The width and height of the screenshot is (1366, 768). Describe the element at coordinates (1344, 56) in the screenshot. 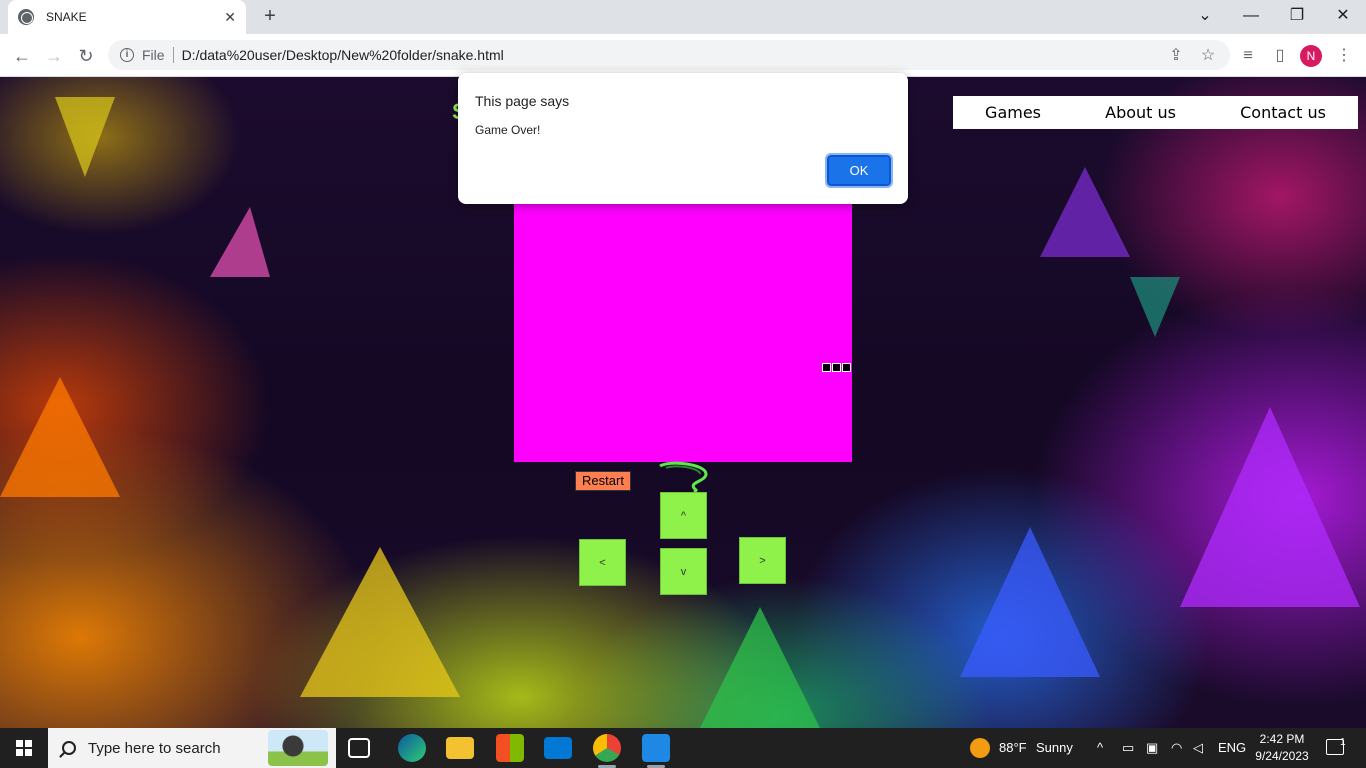

I see `menu-kebab-icon: ⋮` at that location.